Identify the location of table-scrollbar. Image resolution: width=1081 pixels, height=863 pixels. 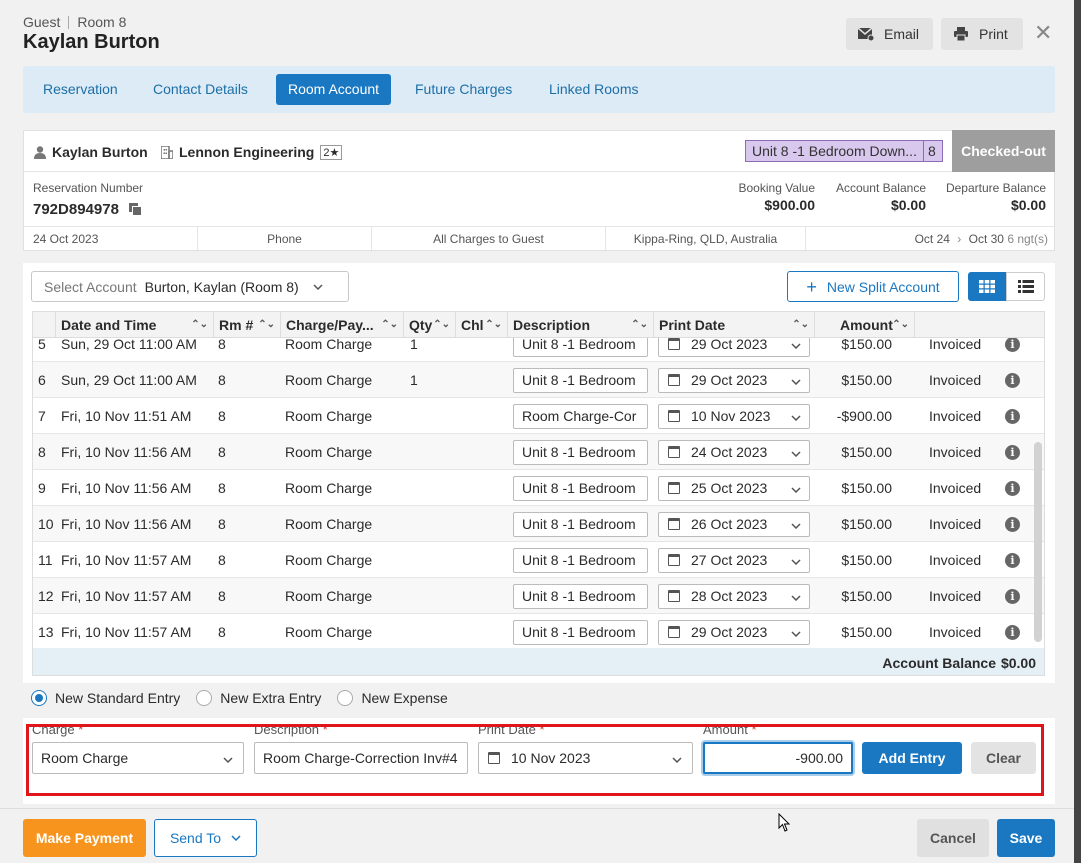
(1038, 542).